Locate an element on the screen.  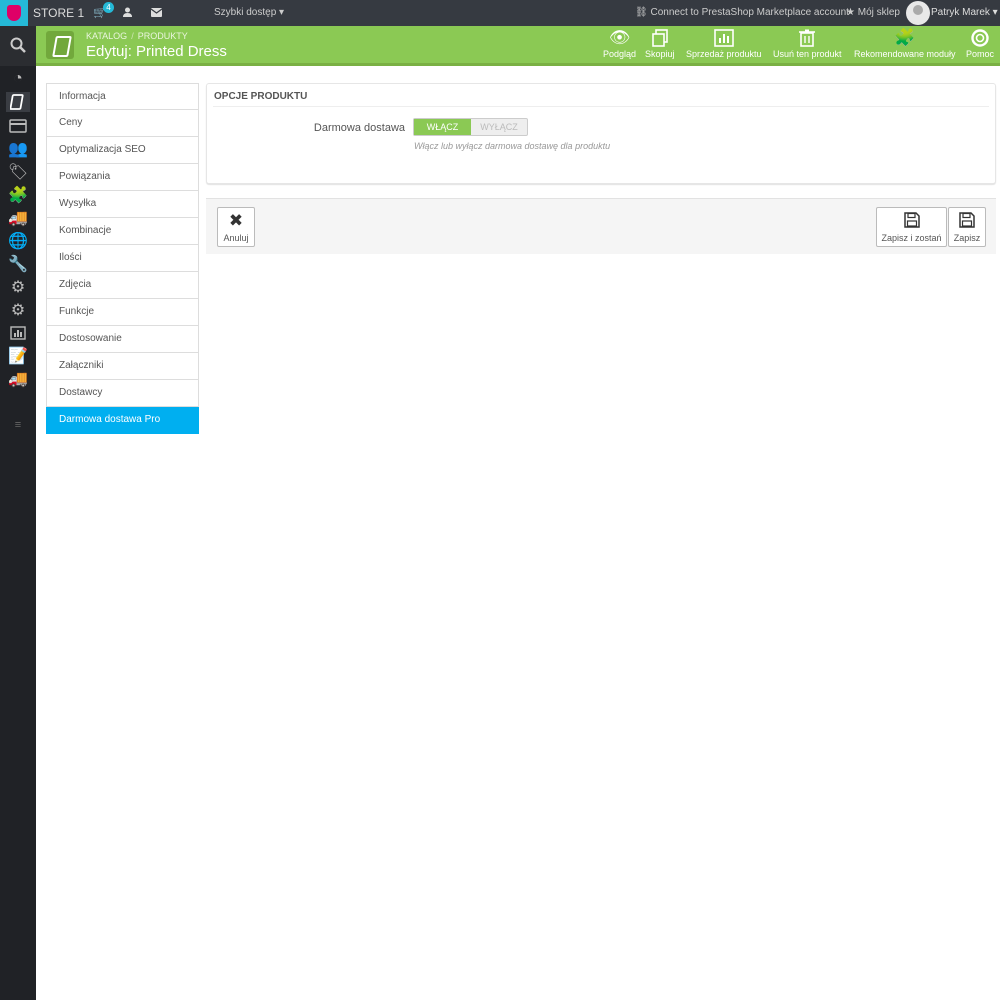
prestashop-logo-icon is located at coordinates (14, 13).